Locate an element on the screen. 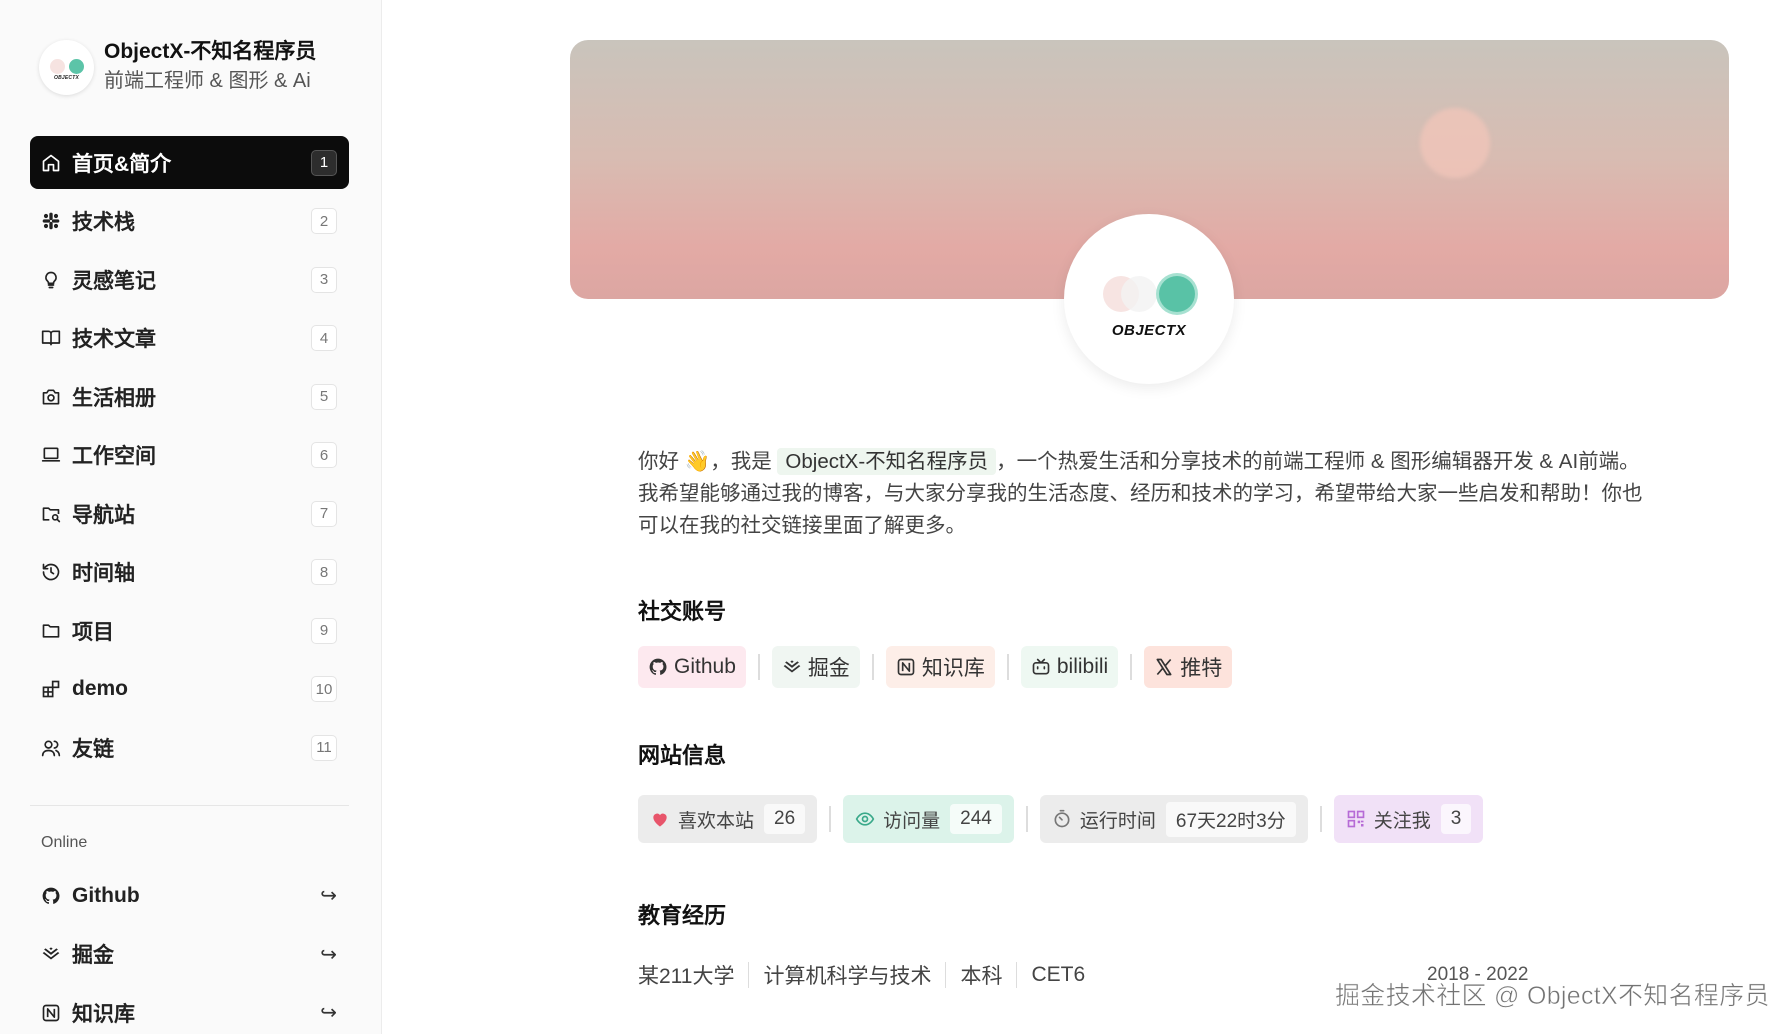 The width and height of the screenshot is (1790, 1034). social-link-juejin: 掘金 is located at coordinates (815, 667).